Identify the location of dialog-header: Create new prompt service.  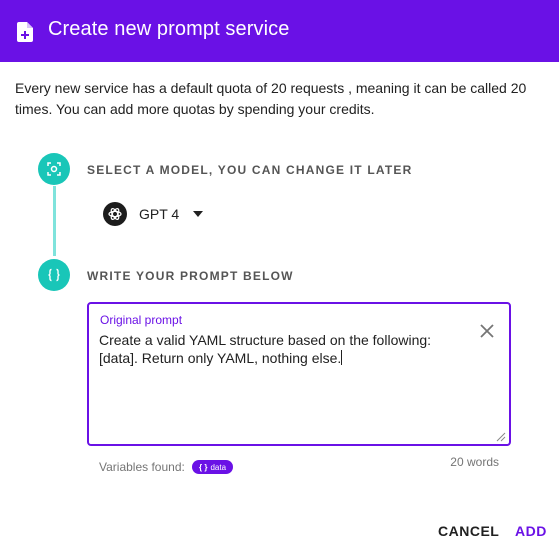
(279, 31).